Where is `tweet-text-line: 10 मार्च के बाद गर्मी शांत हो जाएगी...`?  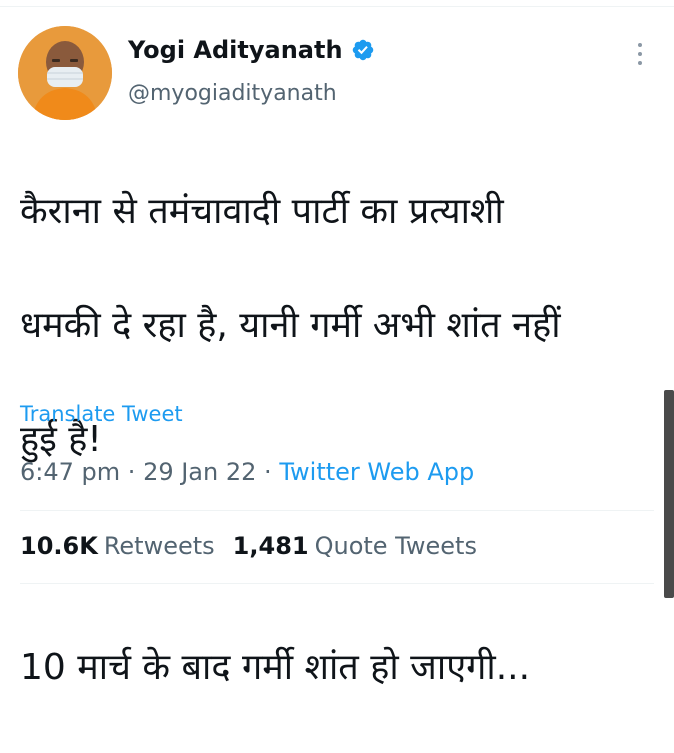 tweet-text-line: 10 मार्च के बाद गर्मी शांत हो जाएगी... is located at coordinates (275, 667).